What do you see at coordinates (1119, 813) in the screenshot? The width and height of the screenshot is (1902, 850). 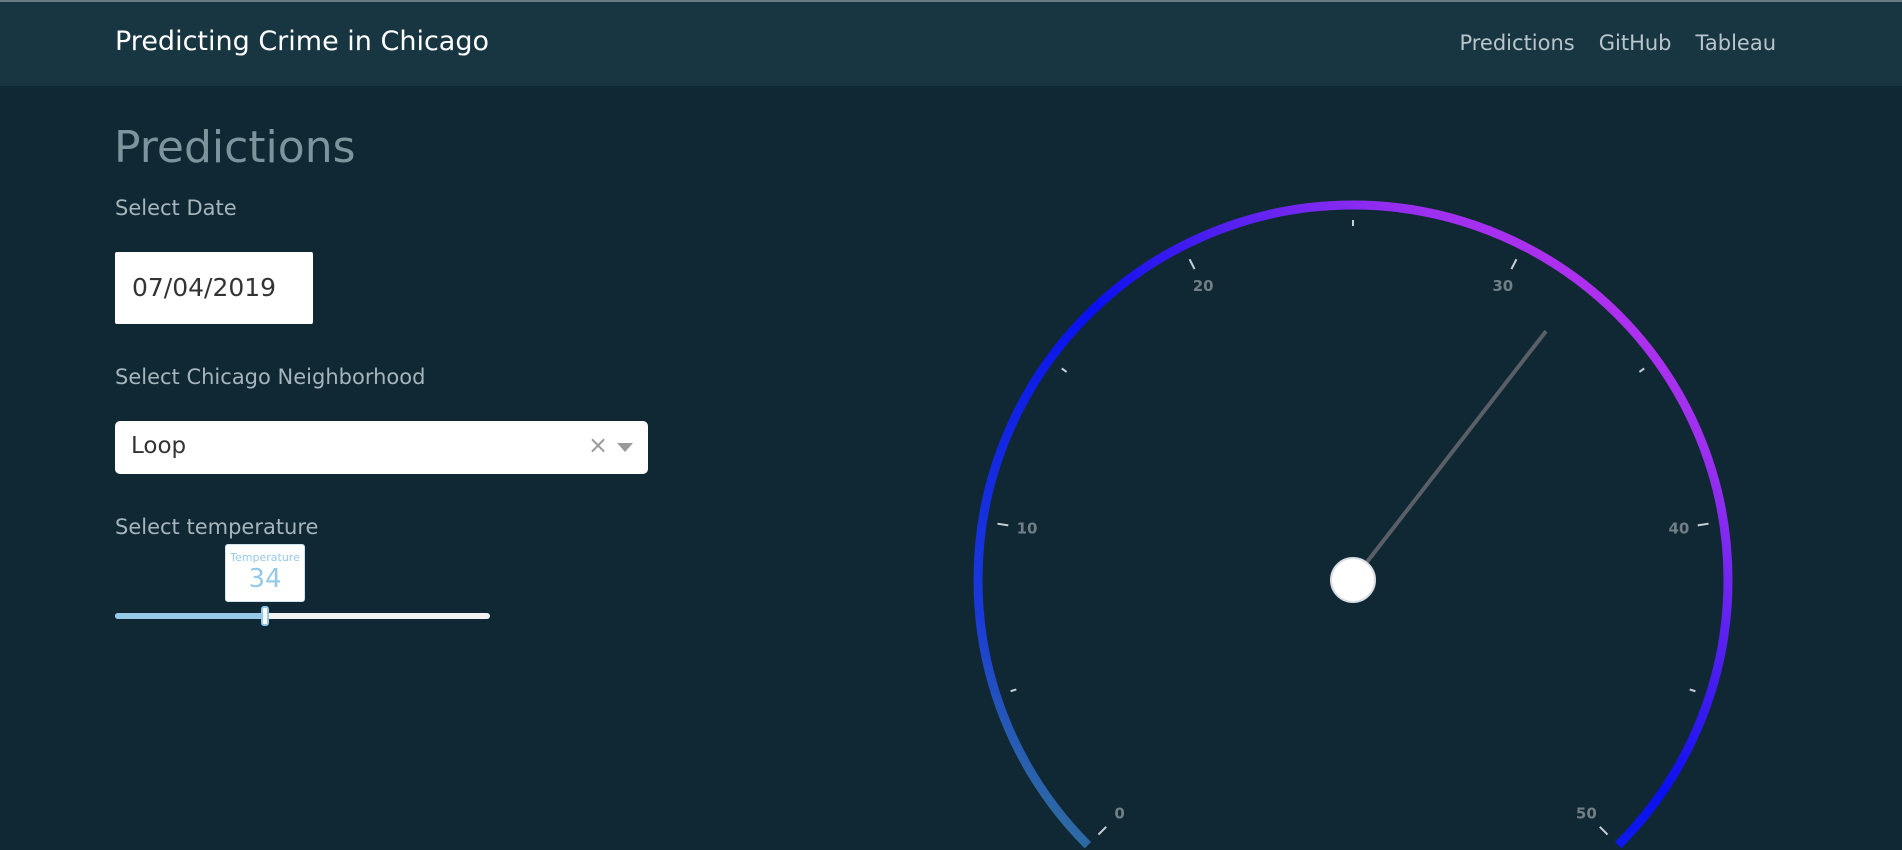 I see `gauge-tick-label: 0` at bounding box center [1119, 813].